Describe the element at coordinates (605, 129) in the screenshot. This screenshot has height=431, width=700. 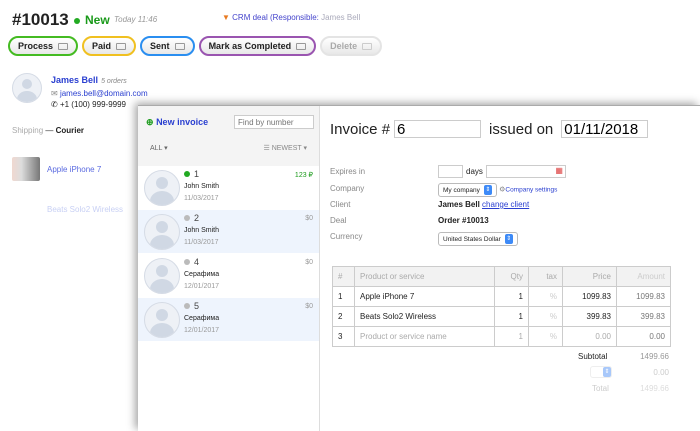
I see `issued-date-input` at that location.